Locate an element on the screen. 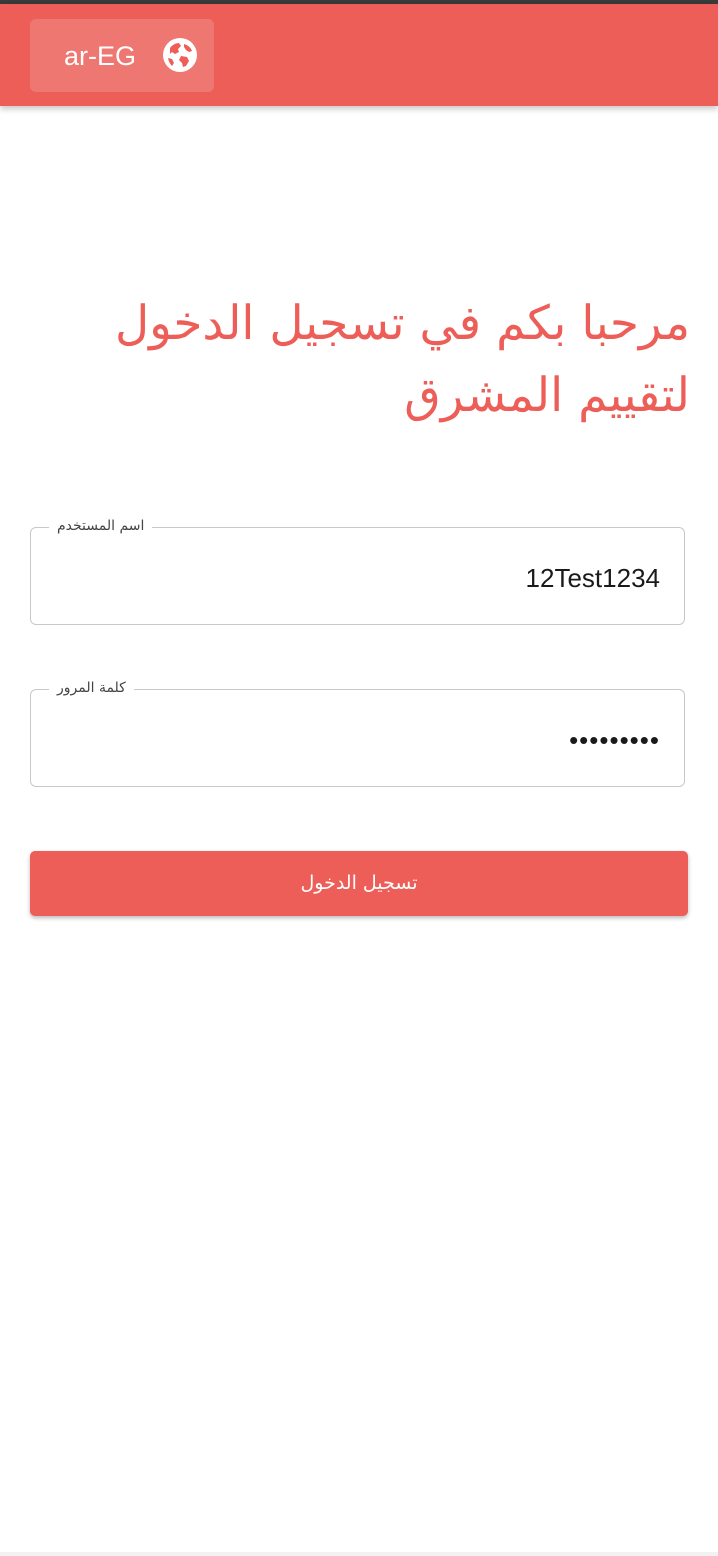  username-label: اسم المستخدم is located at coordinates (101, 526).